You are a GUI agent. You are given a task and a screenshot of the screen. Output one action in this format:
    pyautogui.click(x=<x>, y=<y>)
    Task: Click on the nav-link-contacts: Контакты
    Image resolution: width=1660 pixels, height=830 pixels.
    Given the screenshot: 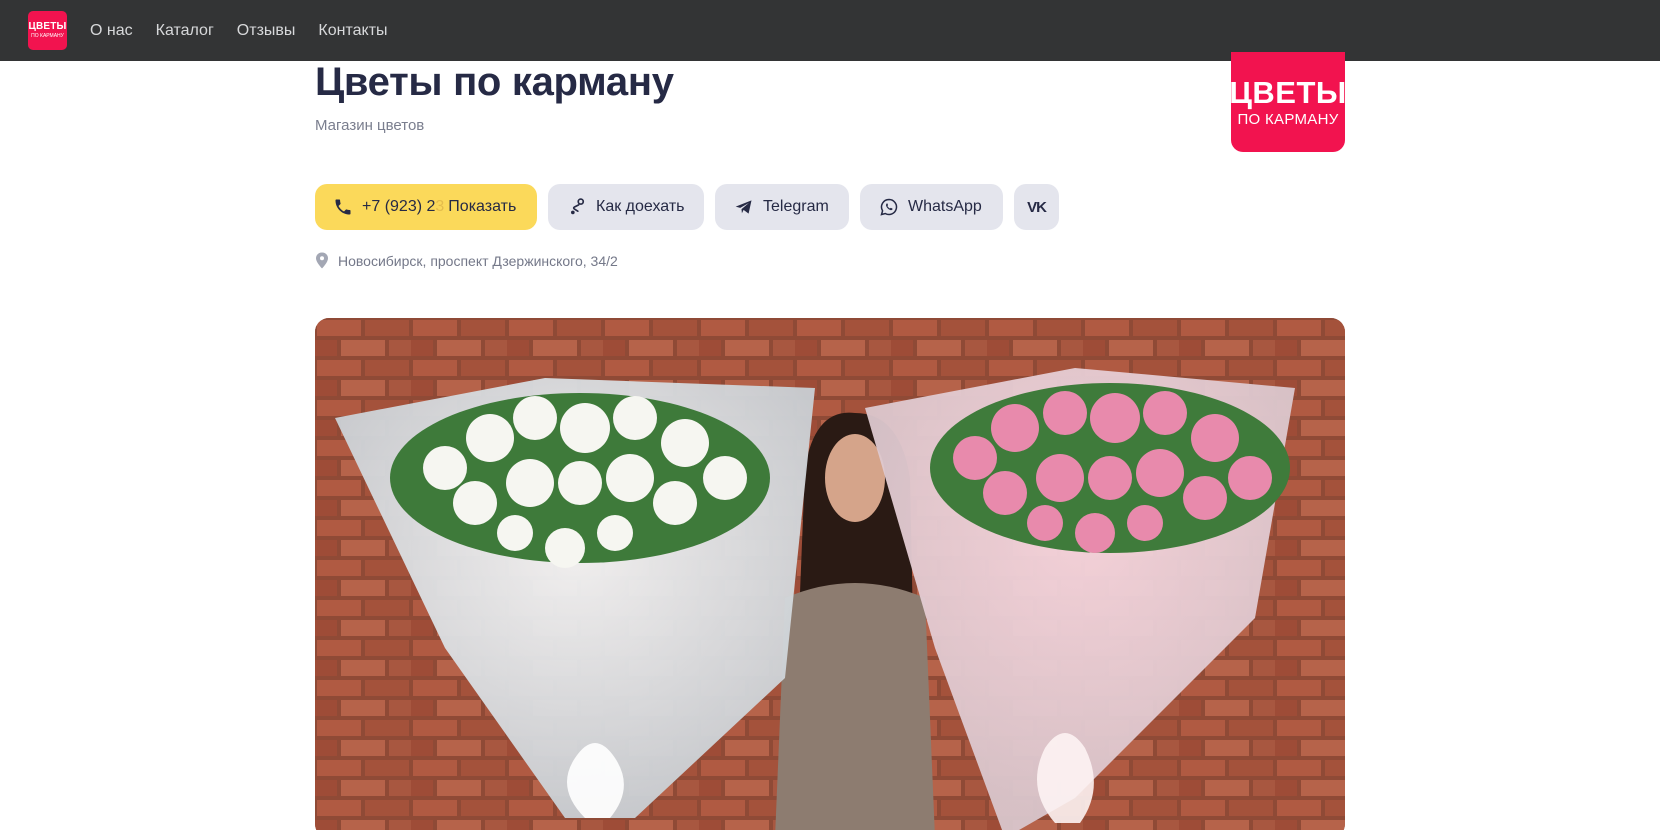 What is the action you would take?
    pyautogui.click(x=352, y=31)
    